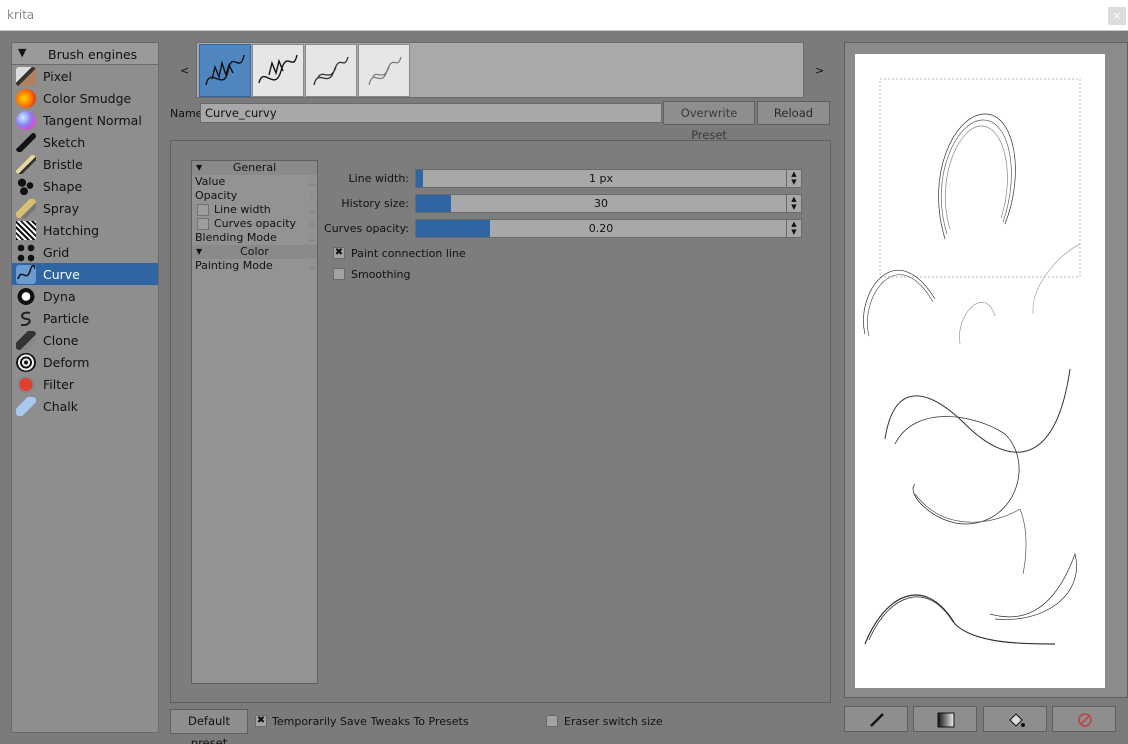 The image size is (1128, 744). I want to click on engine-item-clone: Clone, so click(85, 340).